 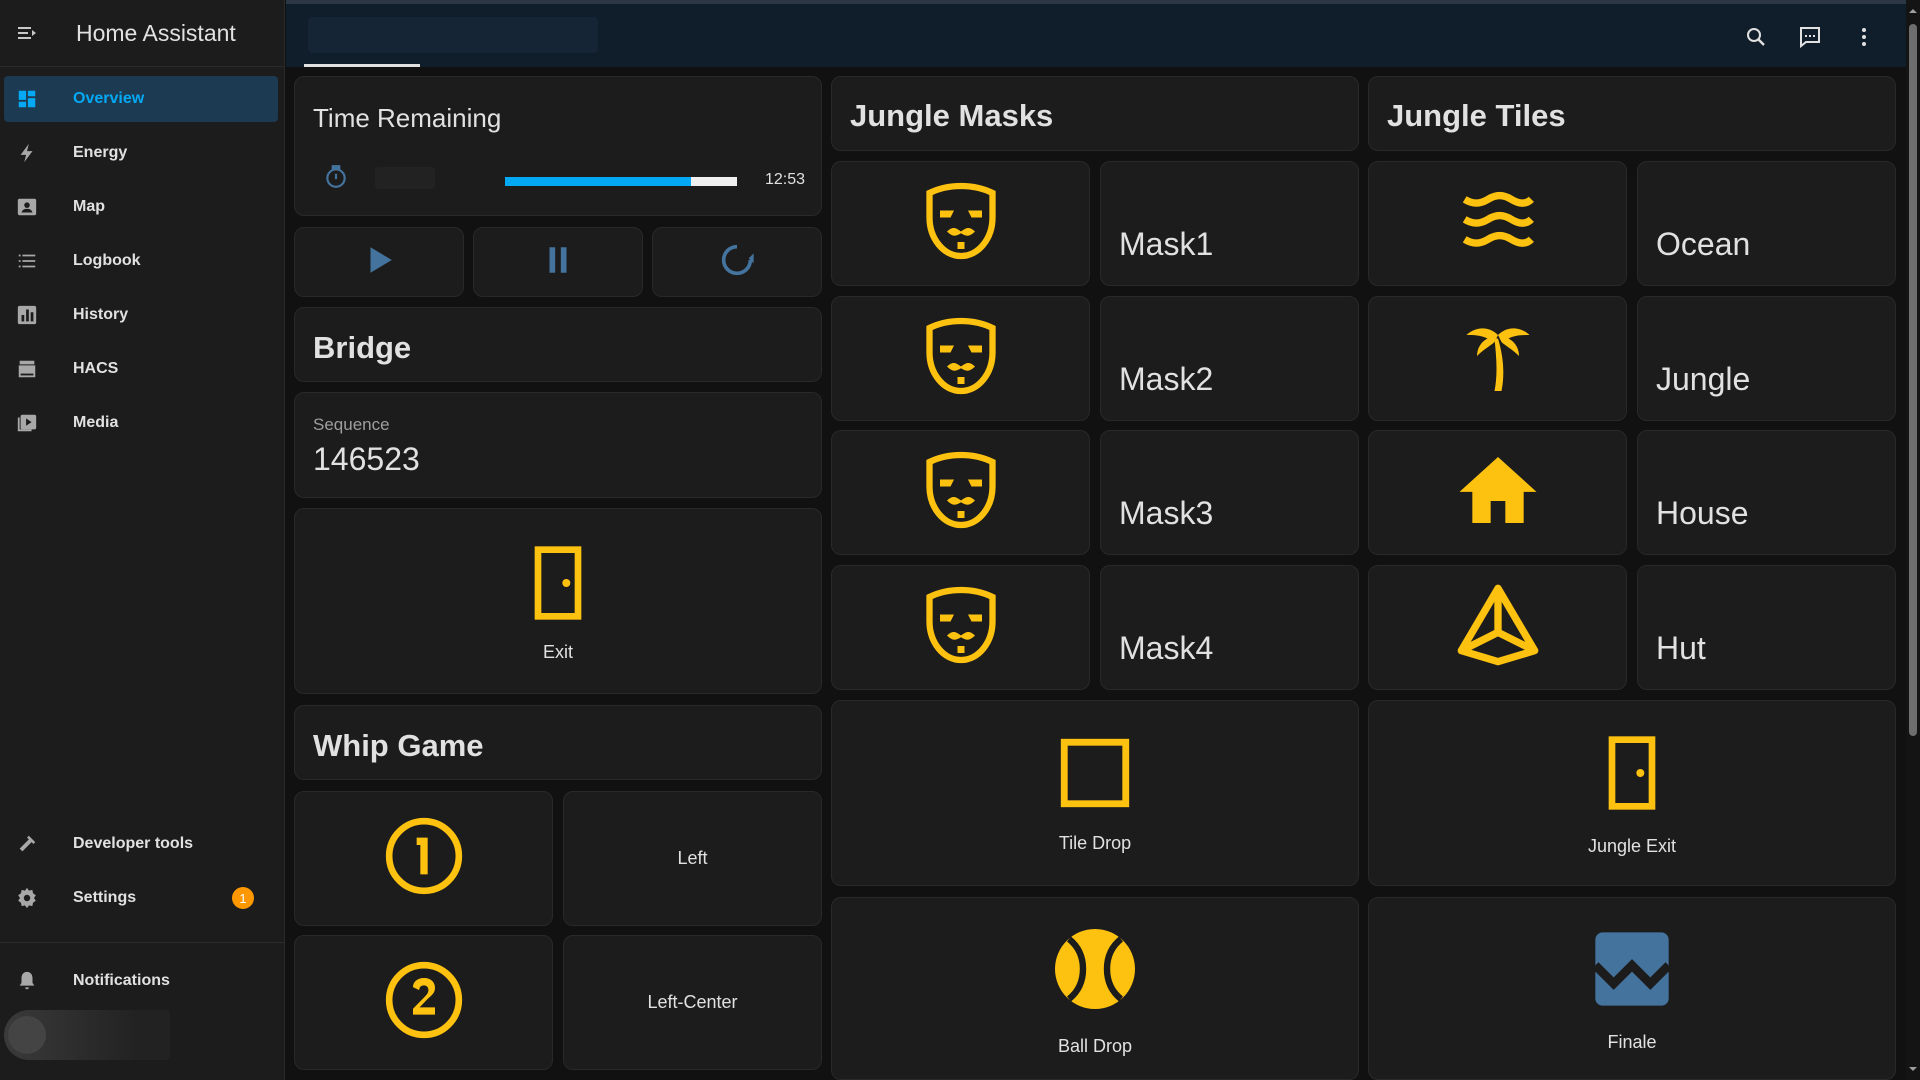 What do you see at coordinates (243, 898) in the screenshot?
I see `settings-badge: 1` at bounding box center [243, 898].